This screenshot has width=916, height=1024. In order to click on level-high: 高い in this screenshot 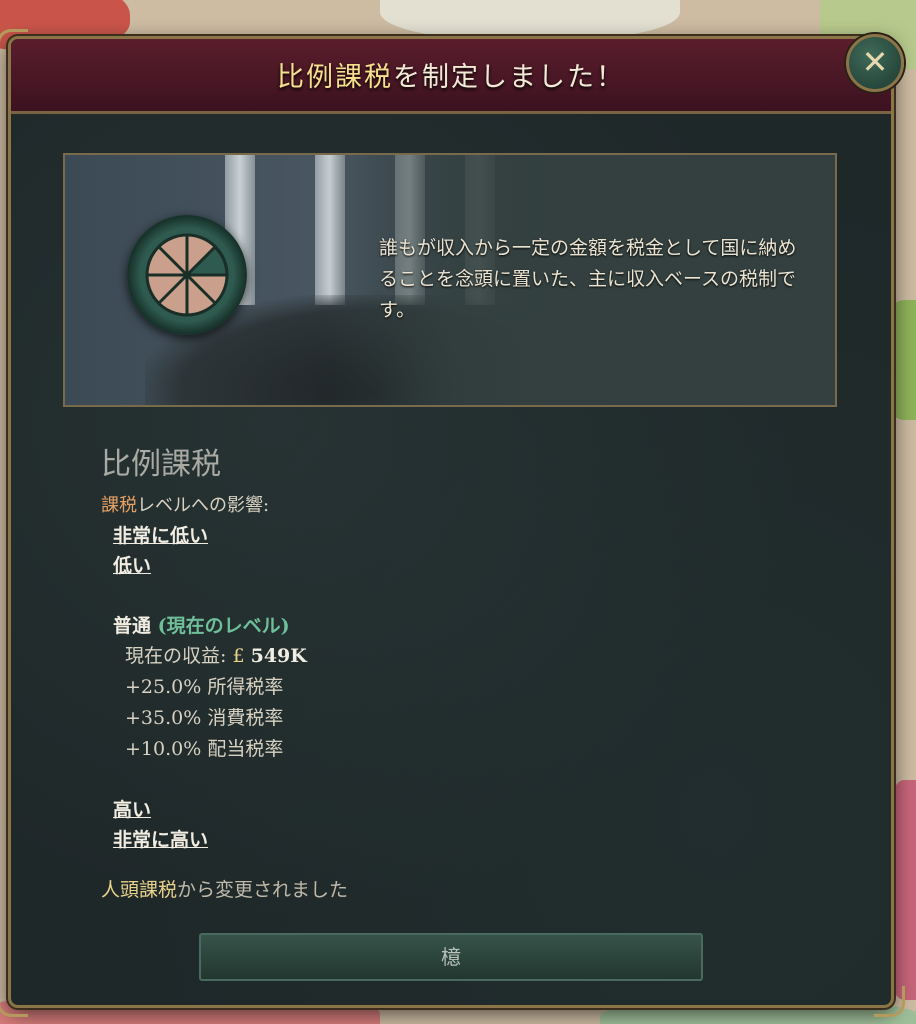, I will do `click(451, 810)`.